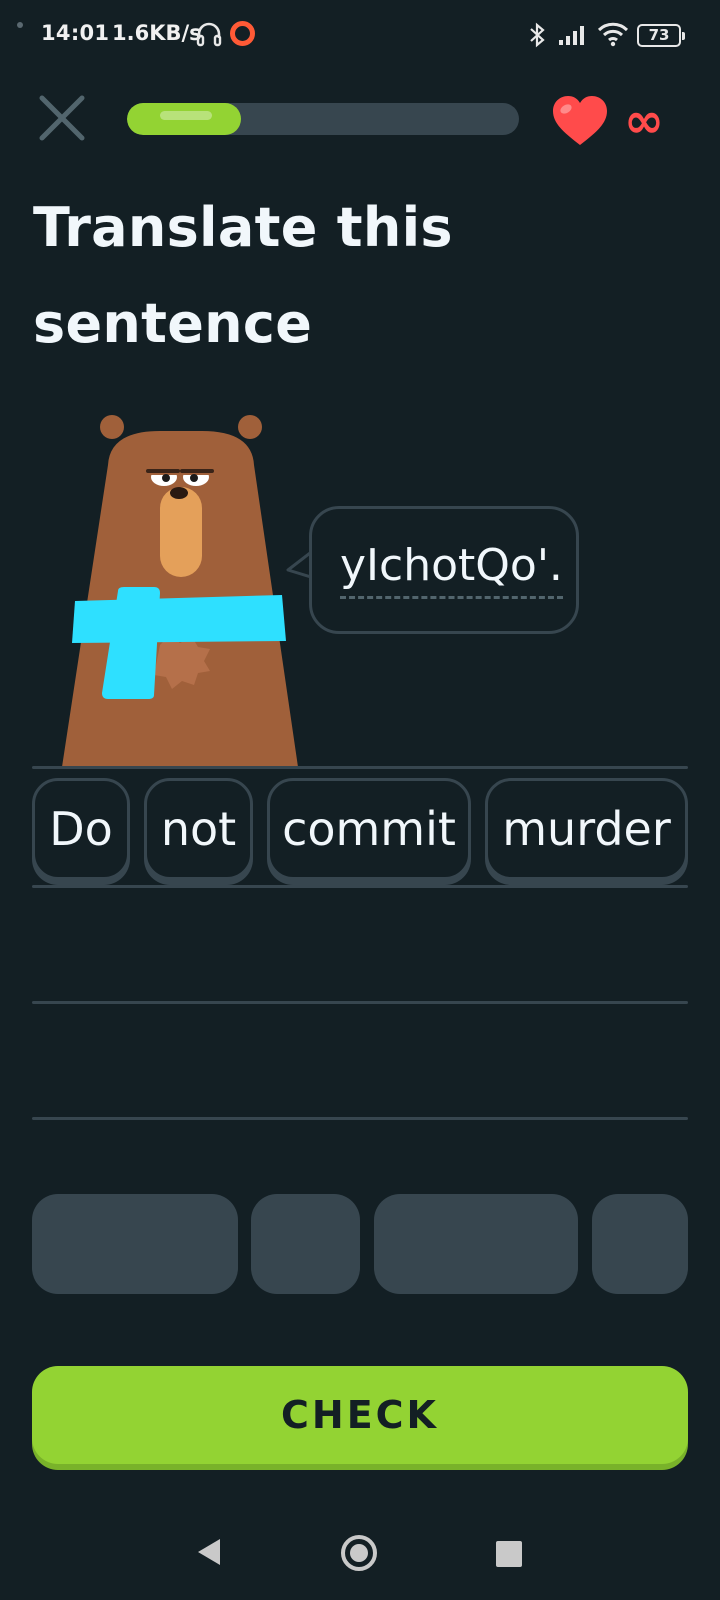  What do you see at coordinates (81, 829) in the screenshot?
I see `answer-word-chip: Do` at bounding box center [81, 829].